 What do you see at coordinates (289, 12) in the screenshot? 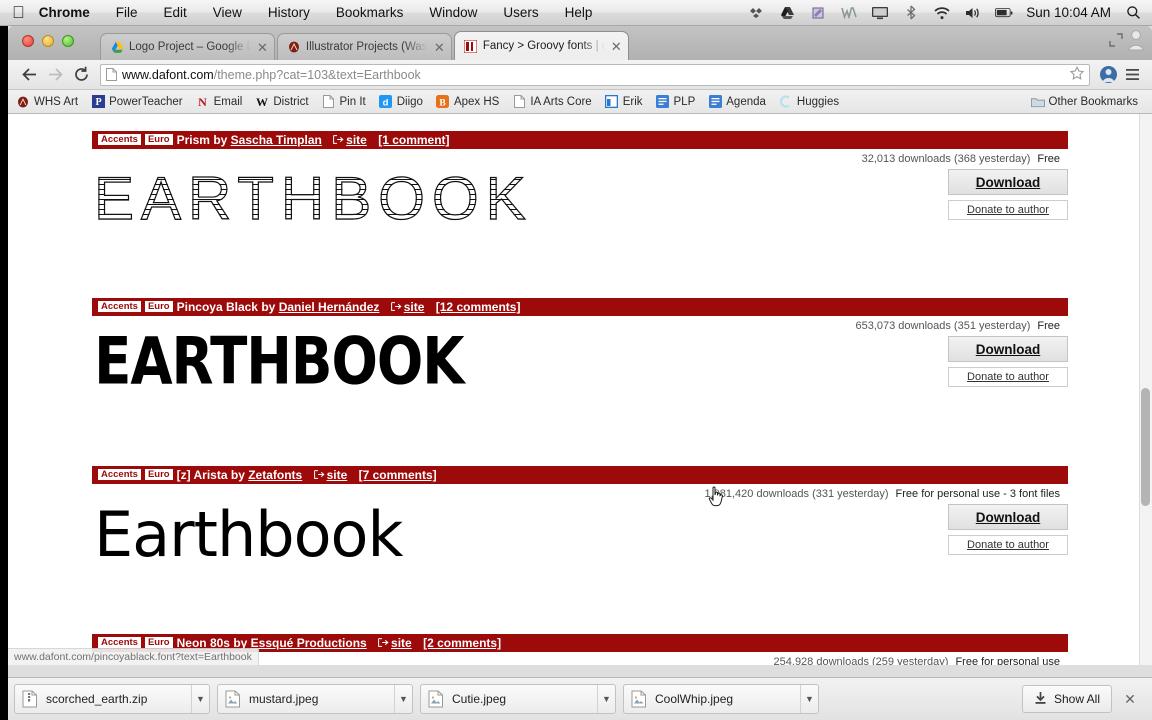
I see `menu-item-history: History` at bounding box center [289, 12].